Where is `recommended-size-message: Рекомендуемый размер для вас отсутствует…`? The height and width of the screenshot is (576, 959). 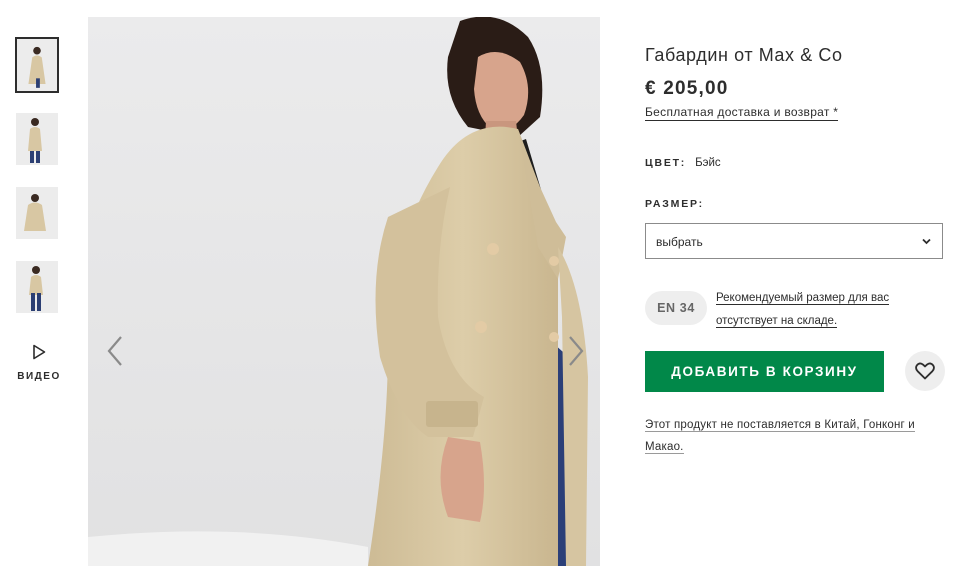 recommended-size-message: Рекомендуемый размер для вас отсутствует… is located at coordinates (831, 310).